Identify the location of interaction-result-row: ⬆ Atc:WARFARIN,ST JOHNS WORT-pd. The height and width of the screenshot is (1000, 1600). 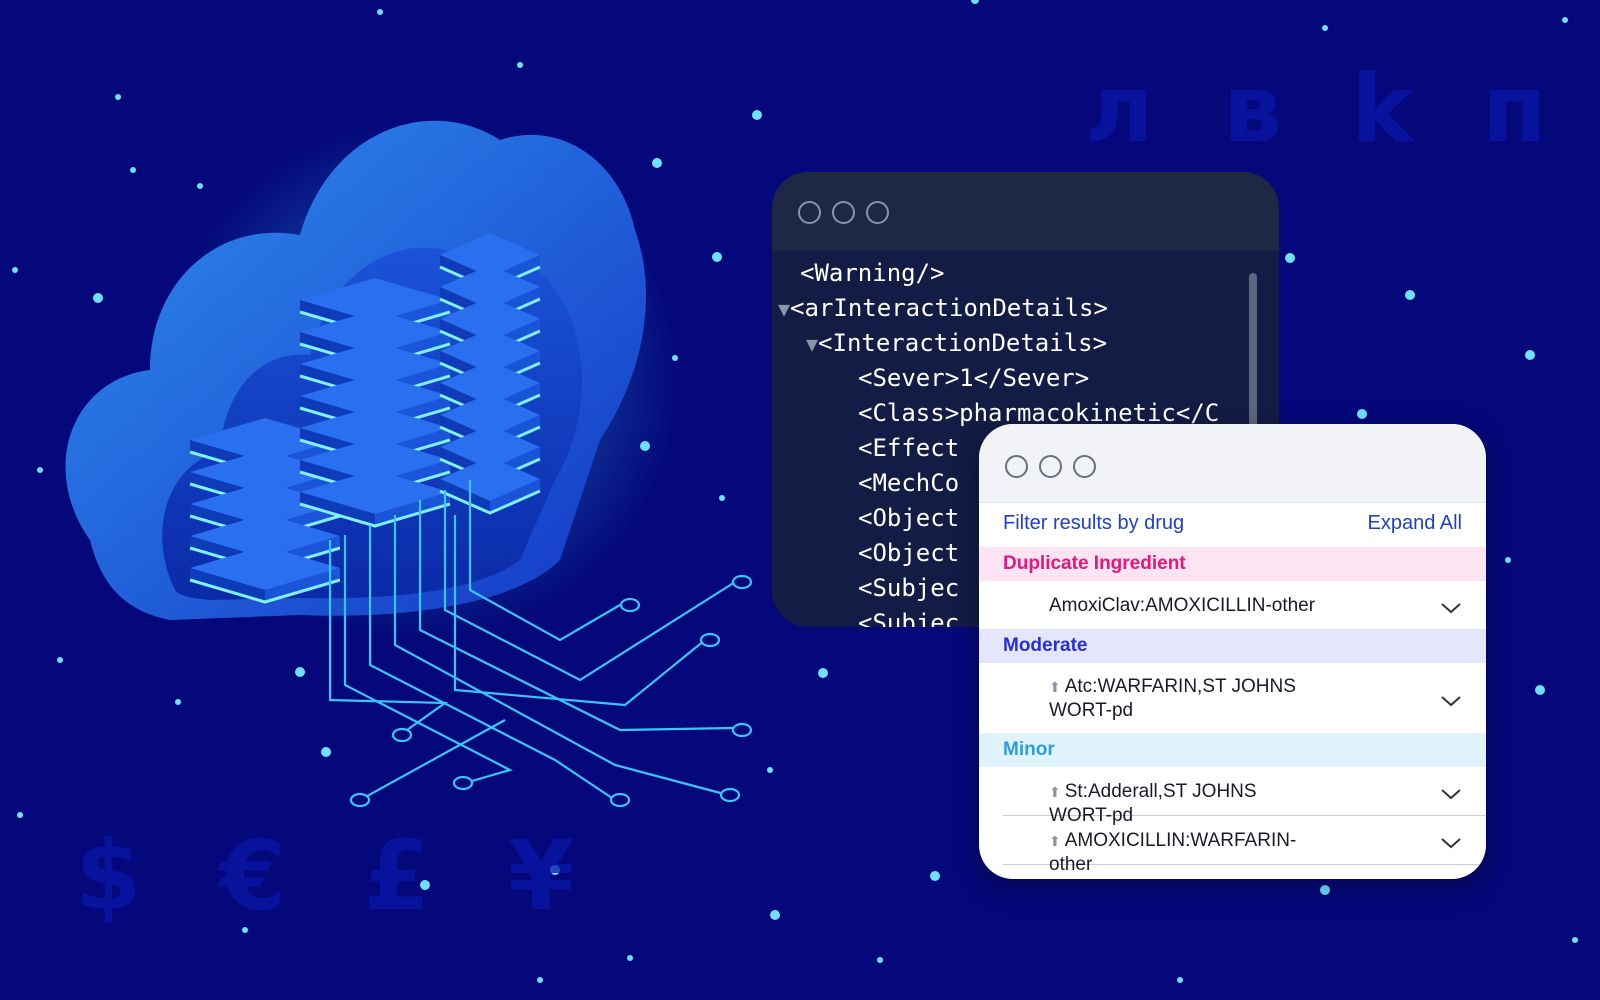
(1244, 698).